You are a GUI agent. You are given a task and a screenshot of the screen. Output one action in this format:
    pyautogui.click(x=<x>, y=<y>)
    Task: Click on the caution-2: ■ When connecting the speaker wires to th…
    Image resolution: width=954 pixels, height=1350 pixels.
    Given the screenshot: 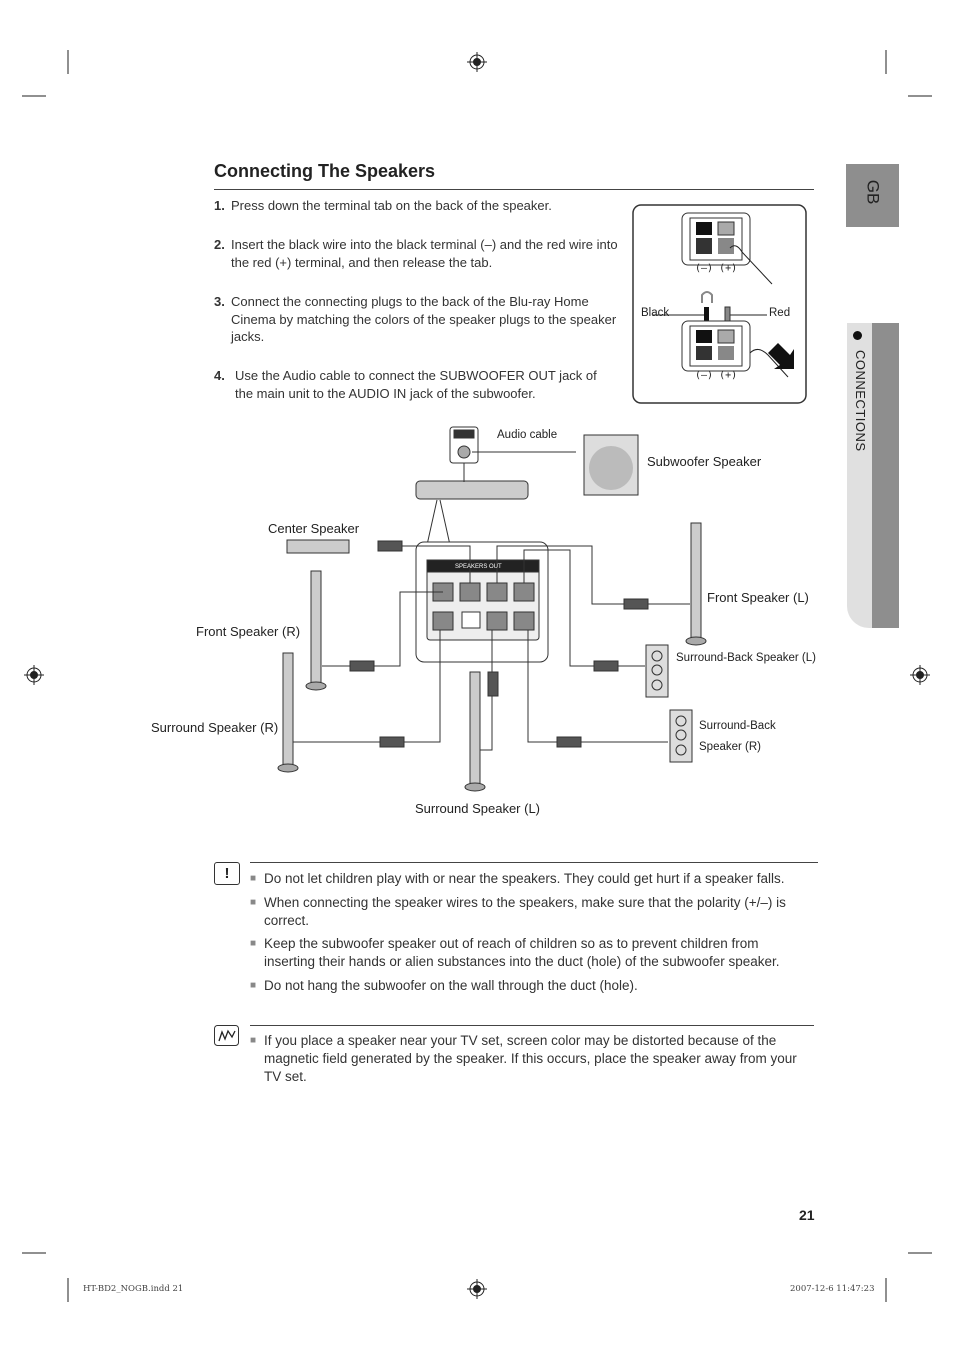 What is the action you would take?
    pyautogui.click(x=518, y=911)
    